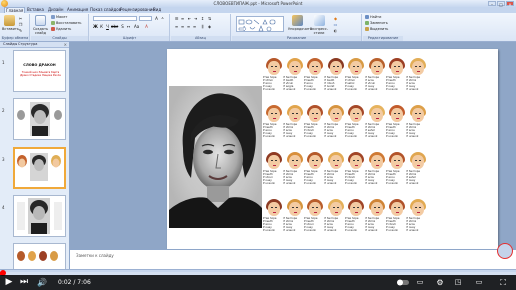 Image resolution: width=516 pixels, height=290 pixels. What do you see at coordinates (20, 30) in the screenshot?
I see `format-painter-icon: ✎` at bounding box center [20, 30].